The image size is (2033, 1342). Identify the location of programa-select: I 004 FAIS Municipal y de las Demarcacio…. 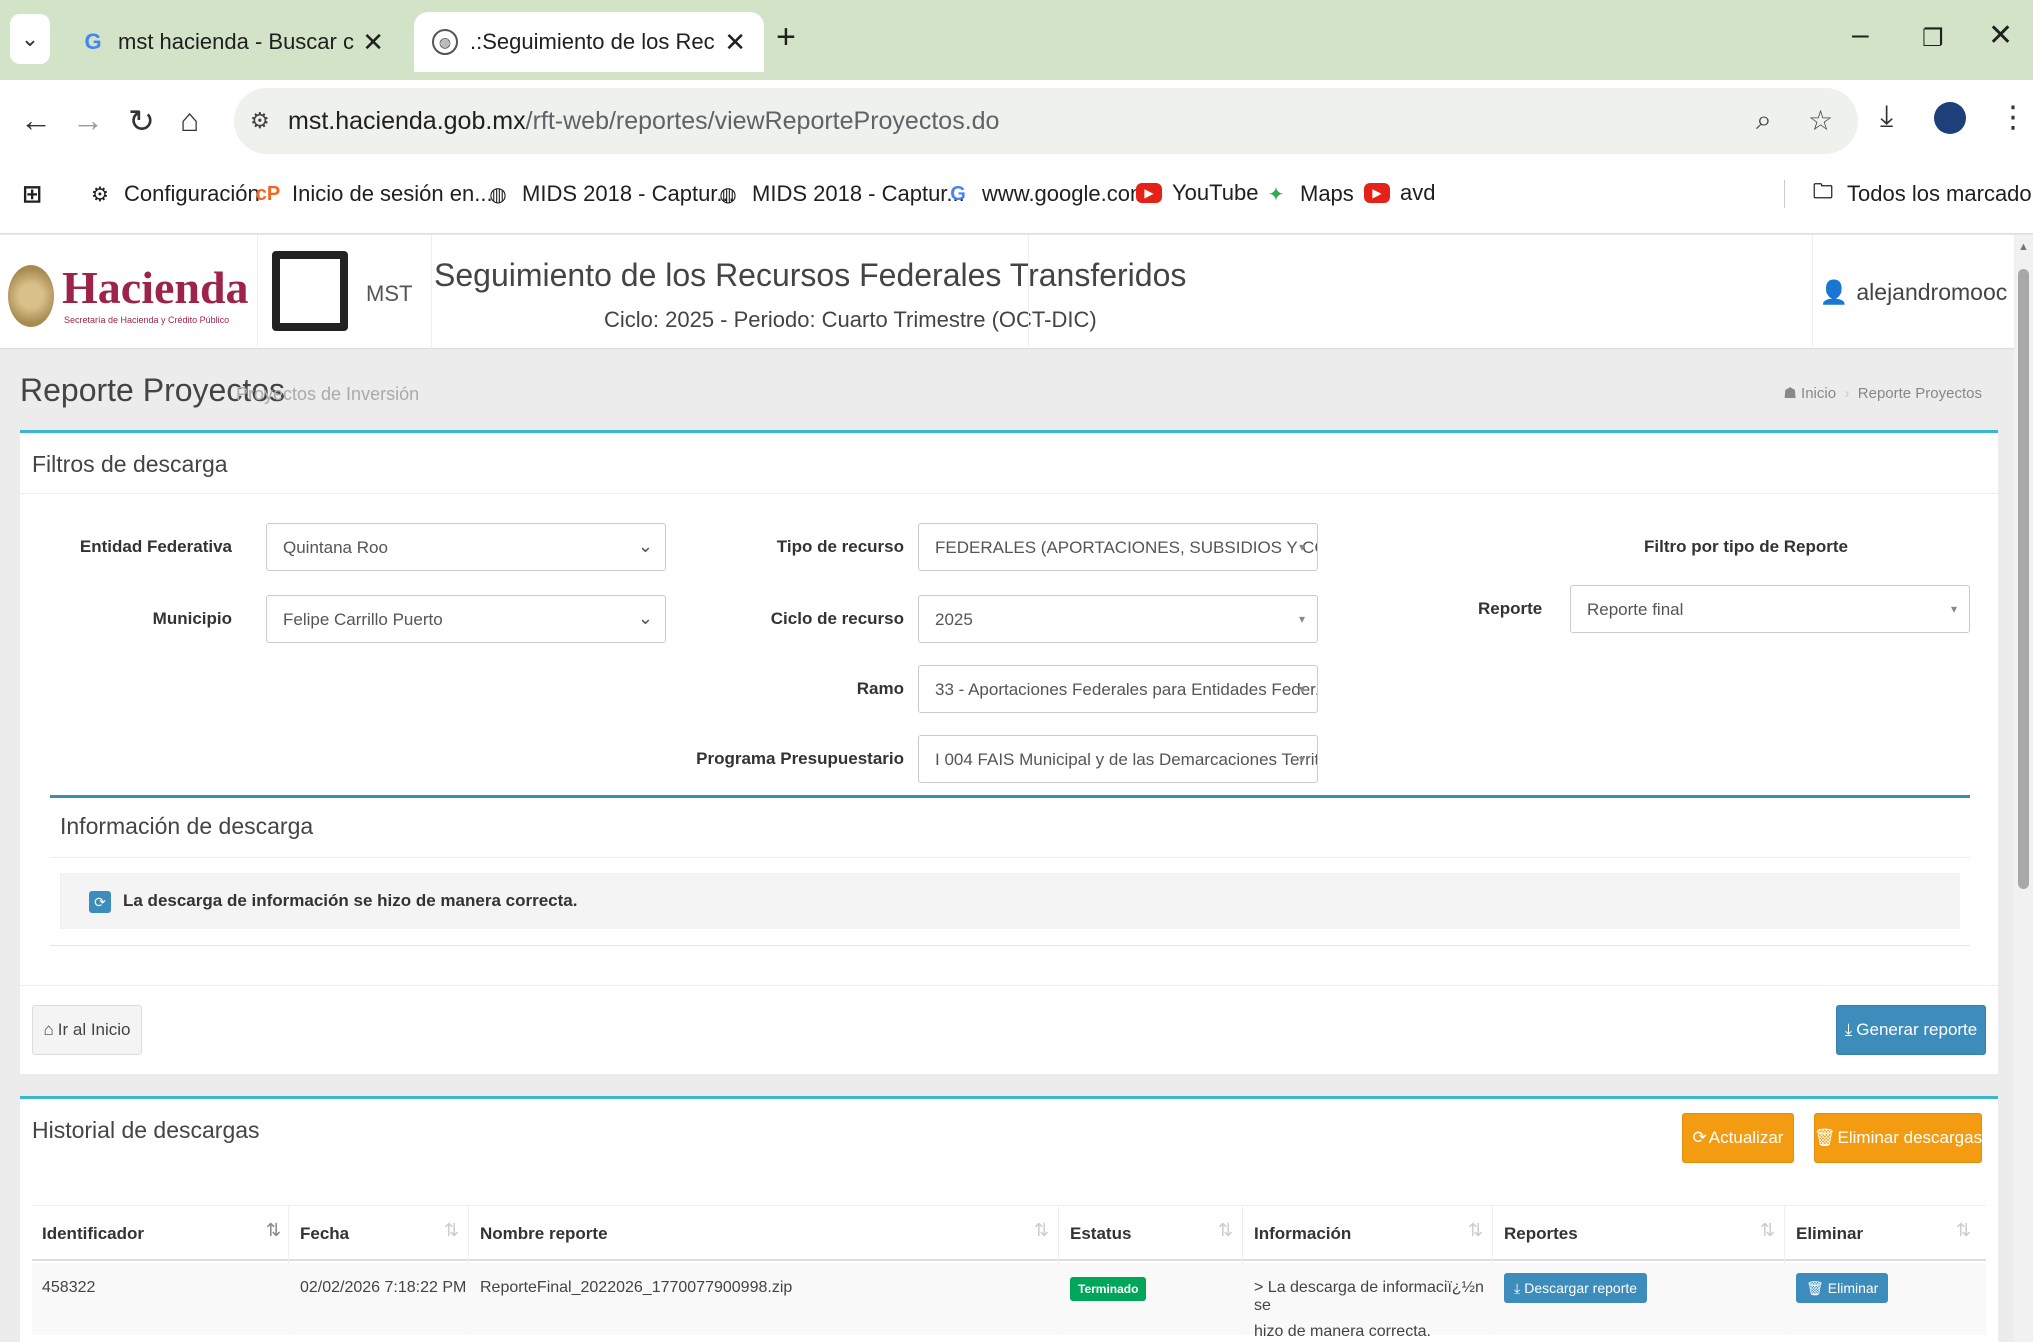
(1118, 759).